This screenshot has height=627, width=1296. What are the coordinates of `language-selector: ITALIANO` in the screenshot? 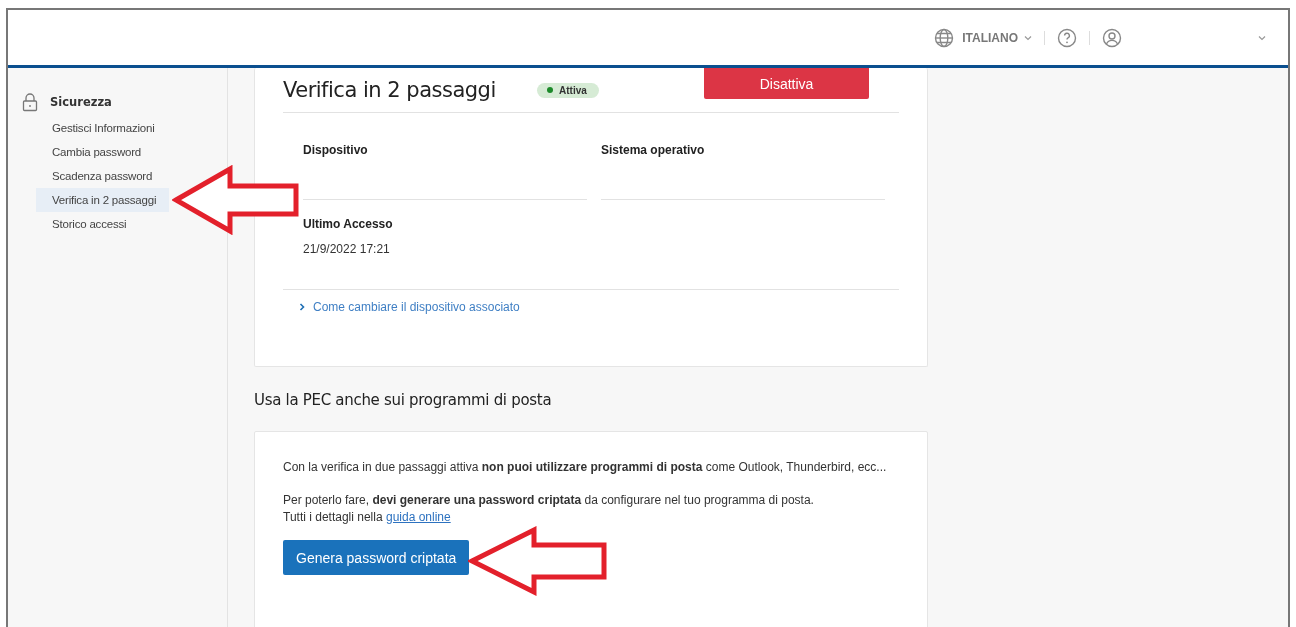 It's located at (990, 37).